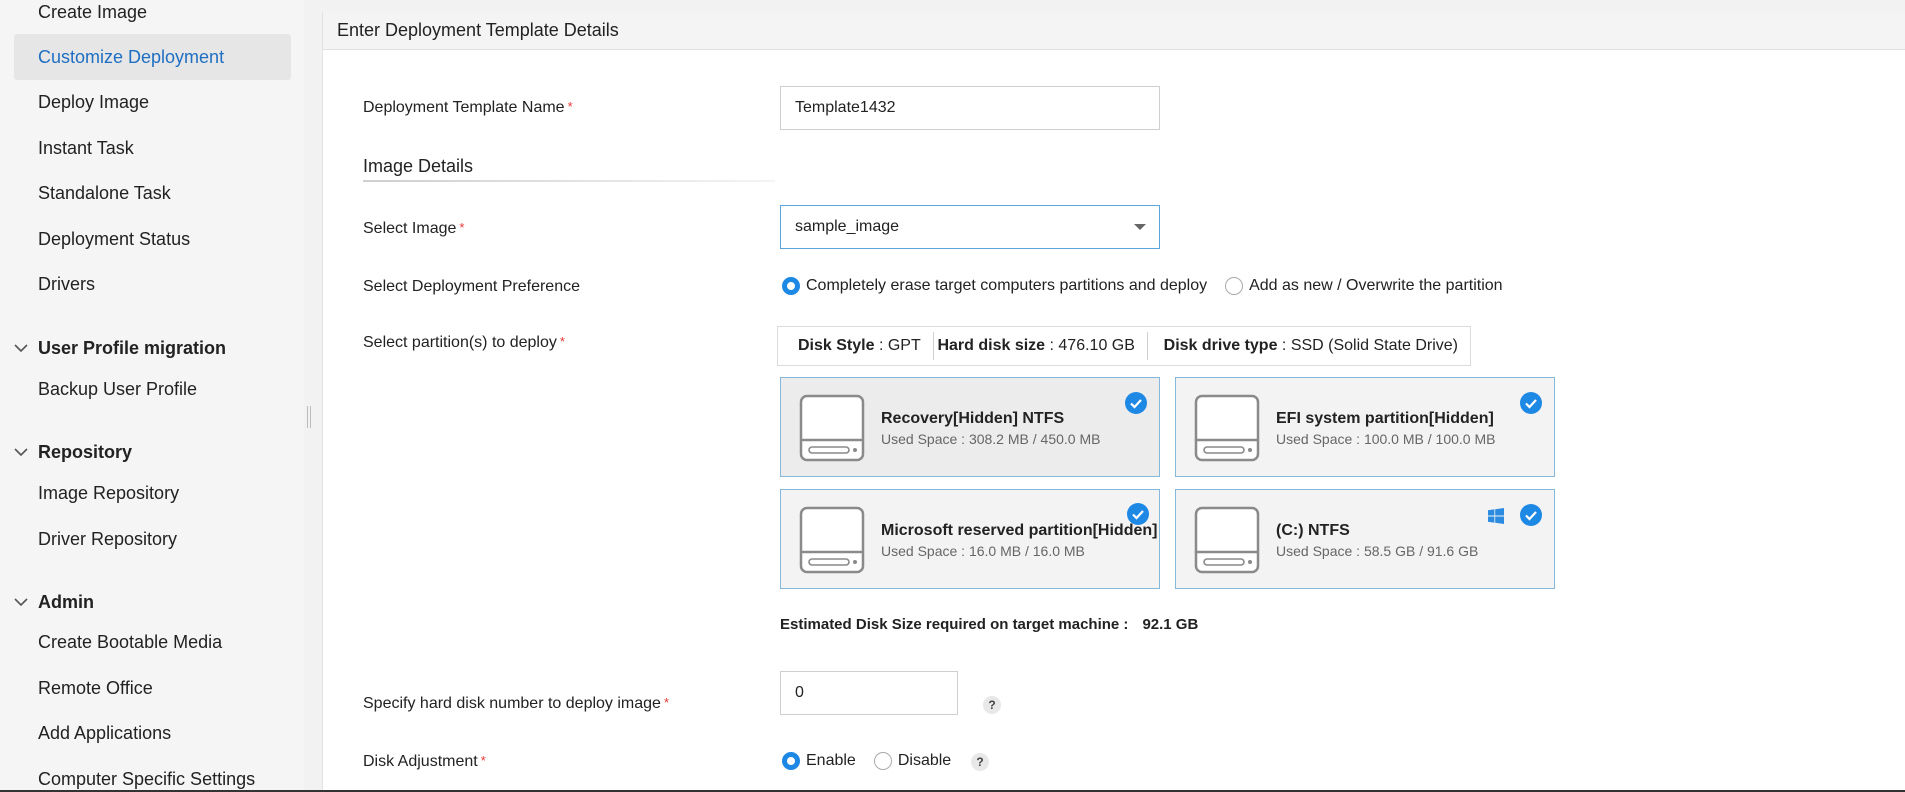 The height and width of the screenshot is (792, 1905). Describe the element at coordinates (791, 286) in the screenshot. I see `radio-erase-and-deploy` at that location.